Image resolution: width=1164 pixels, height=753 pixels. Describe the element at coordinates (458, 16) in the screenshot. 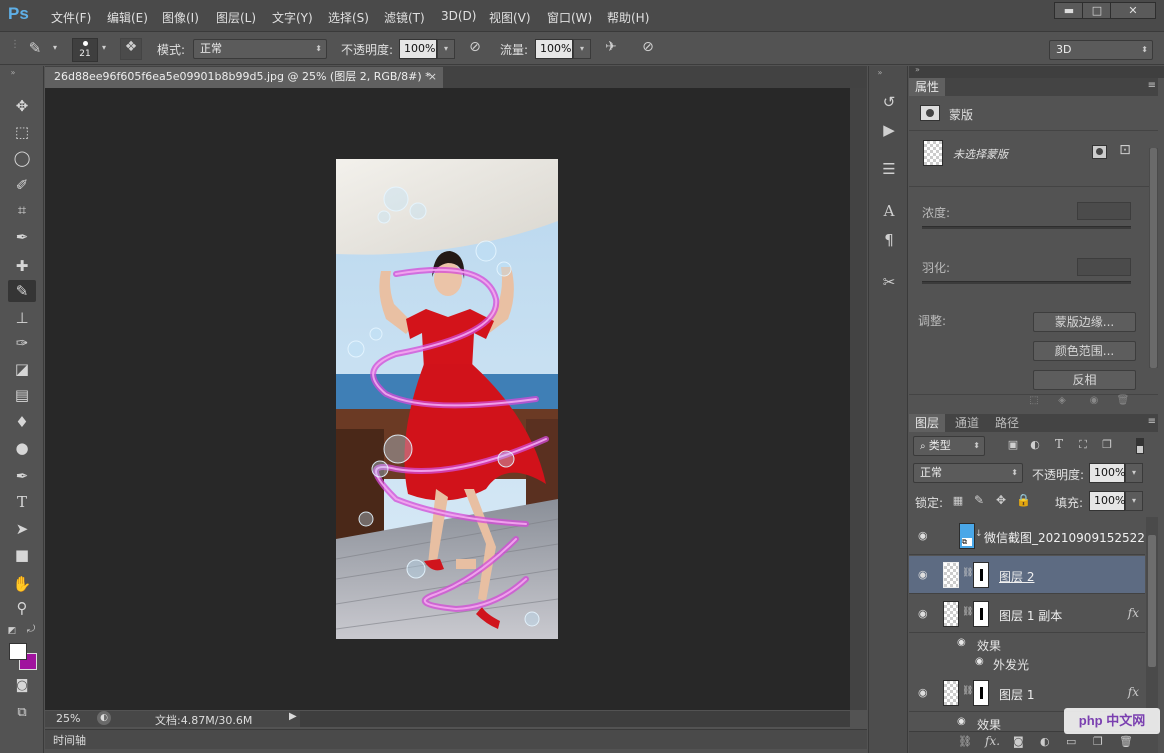

I see `menu-3d: 3D(D)` at that location.